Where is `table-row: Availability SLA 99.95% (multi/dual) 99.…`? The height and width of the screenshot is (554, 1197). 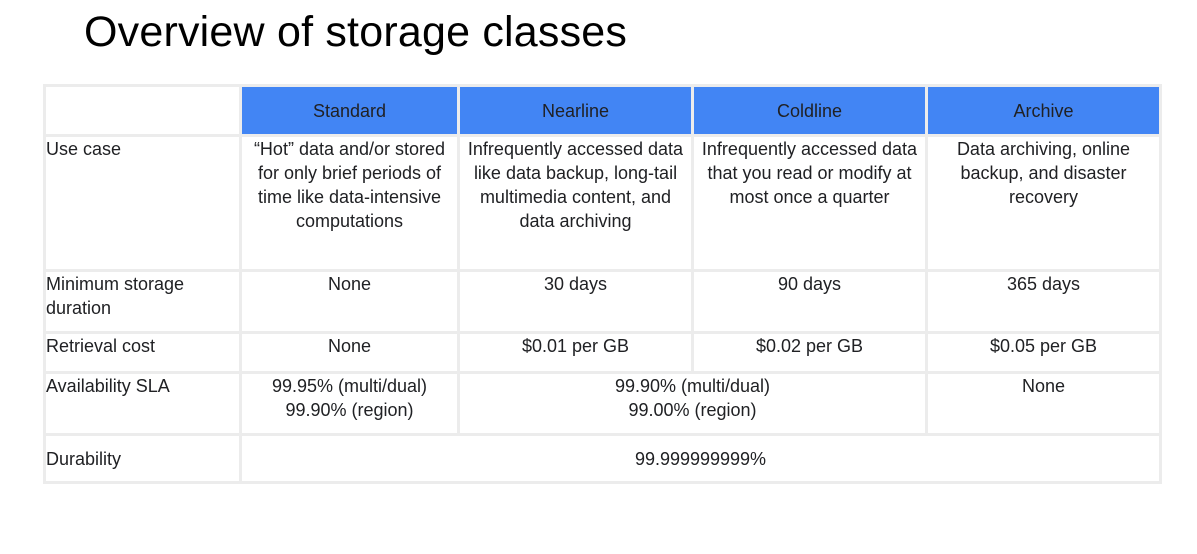 table-row: Availability SLA 99.95% (multi/dual) 99.… is located at coordinates (602, 403).